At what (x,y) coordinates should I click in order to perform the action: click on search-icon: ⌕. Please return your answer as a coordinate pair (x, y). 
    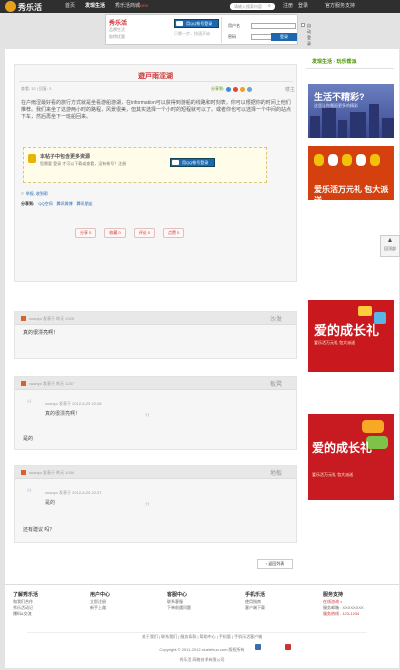
    Looking at the image, I should click on (271, 6).